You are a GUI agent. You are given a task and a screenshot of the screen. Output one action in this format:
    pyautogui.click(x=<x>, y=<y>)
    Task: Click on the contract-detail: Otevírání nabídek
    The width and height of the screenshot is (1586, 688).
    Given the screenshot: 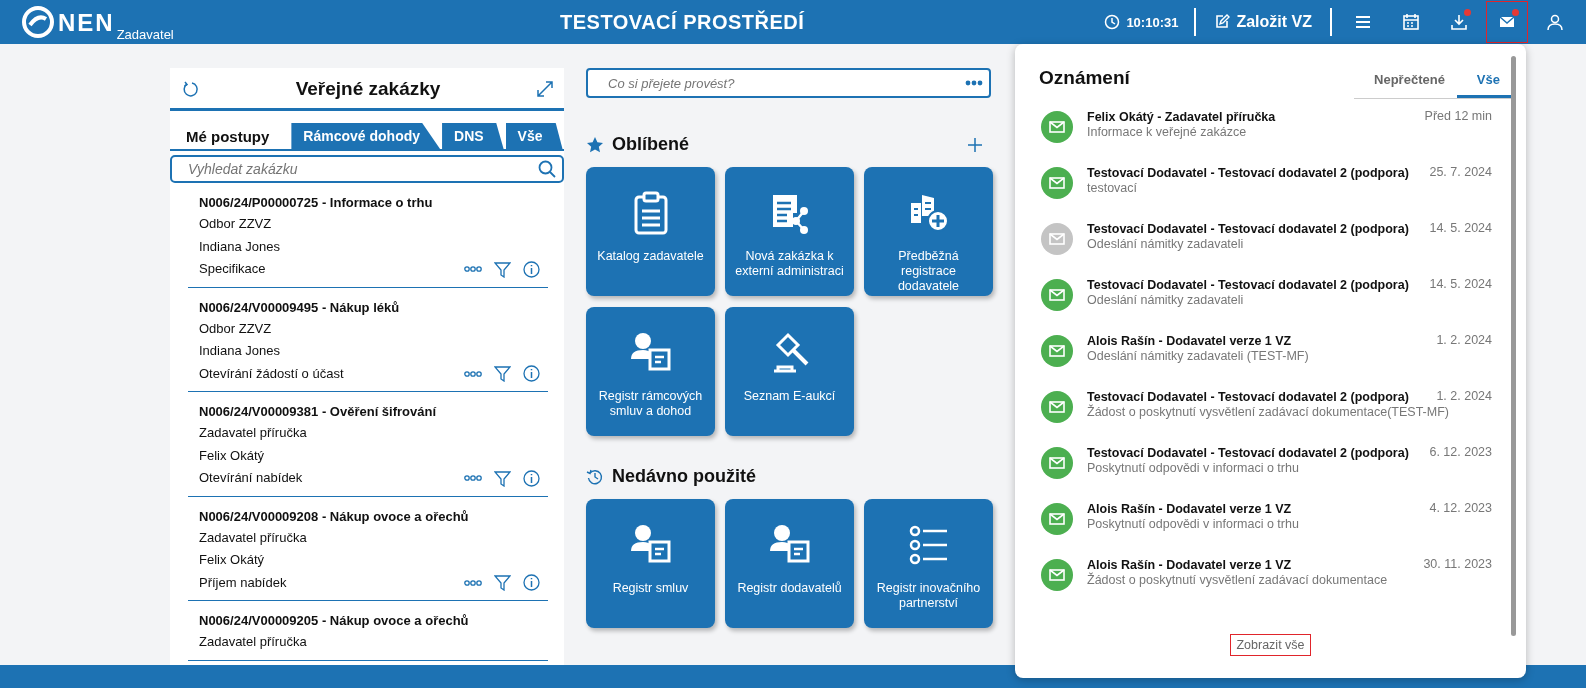 What is the action you would take?
    pyautogui.click(x=251, y=478)
    